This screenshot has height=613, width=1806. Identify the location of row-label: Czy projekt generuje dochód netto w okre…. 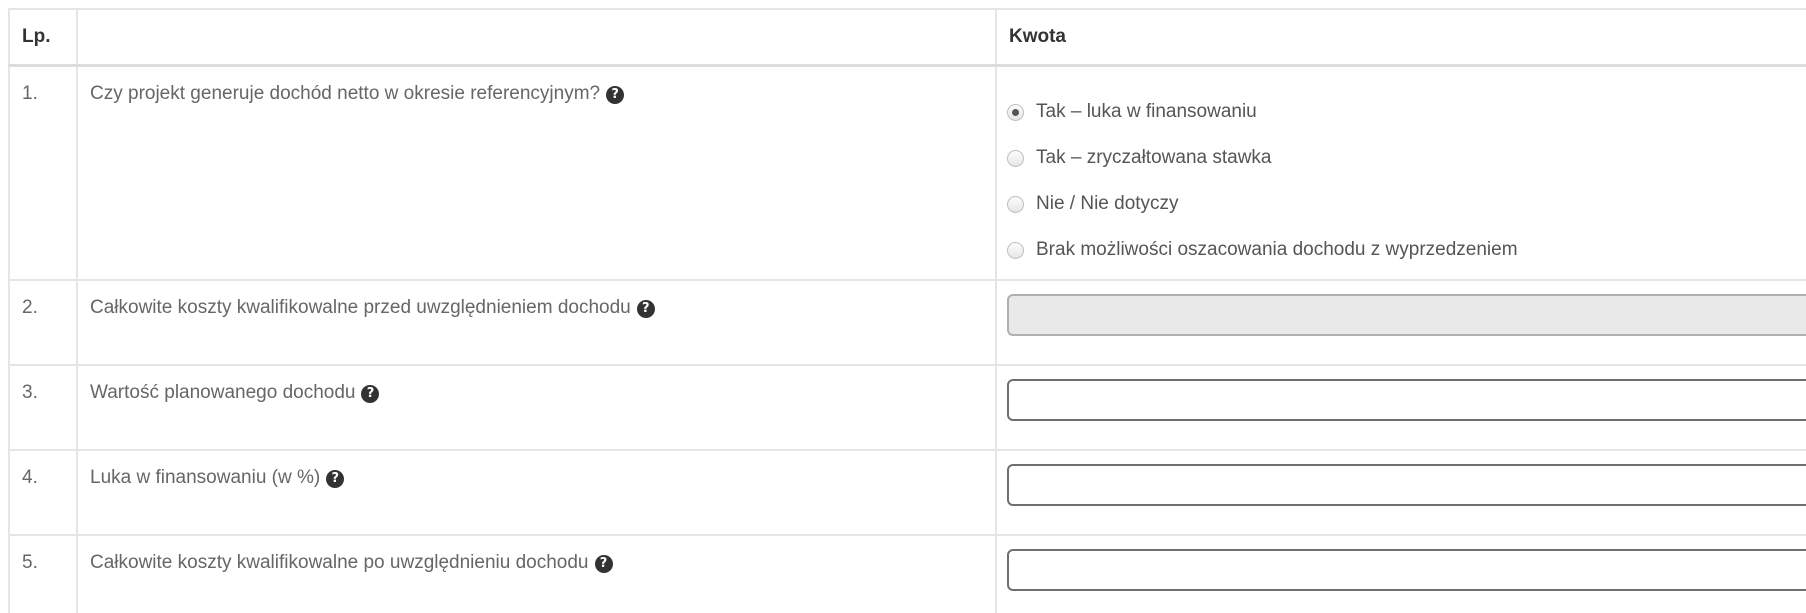
(345, 93).